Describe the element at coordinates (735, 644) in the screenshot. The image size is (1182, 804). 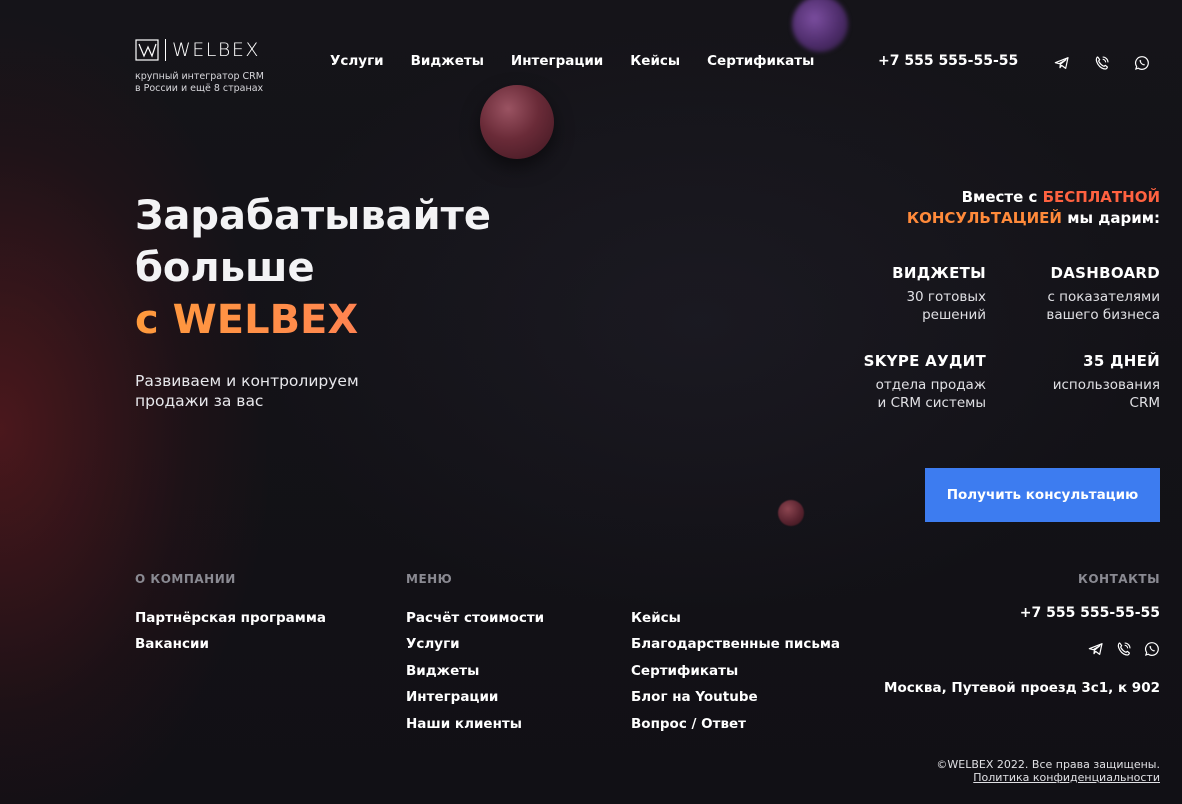
I see `footer-link-thank-you-letters: Благодарственные письма` at that location.